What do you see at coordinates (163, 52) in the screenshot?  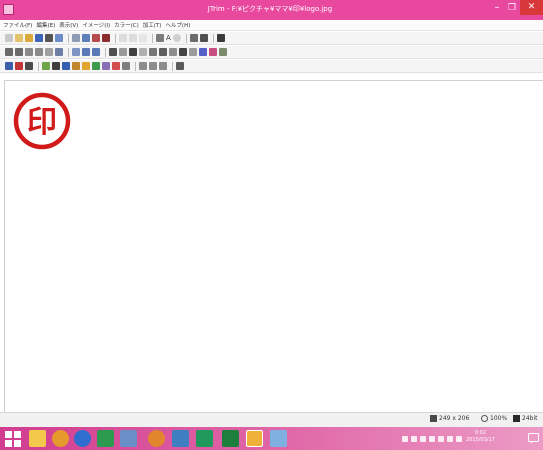 I see `grayscale-icon` at bounding box center [163, 52].